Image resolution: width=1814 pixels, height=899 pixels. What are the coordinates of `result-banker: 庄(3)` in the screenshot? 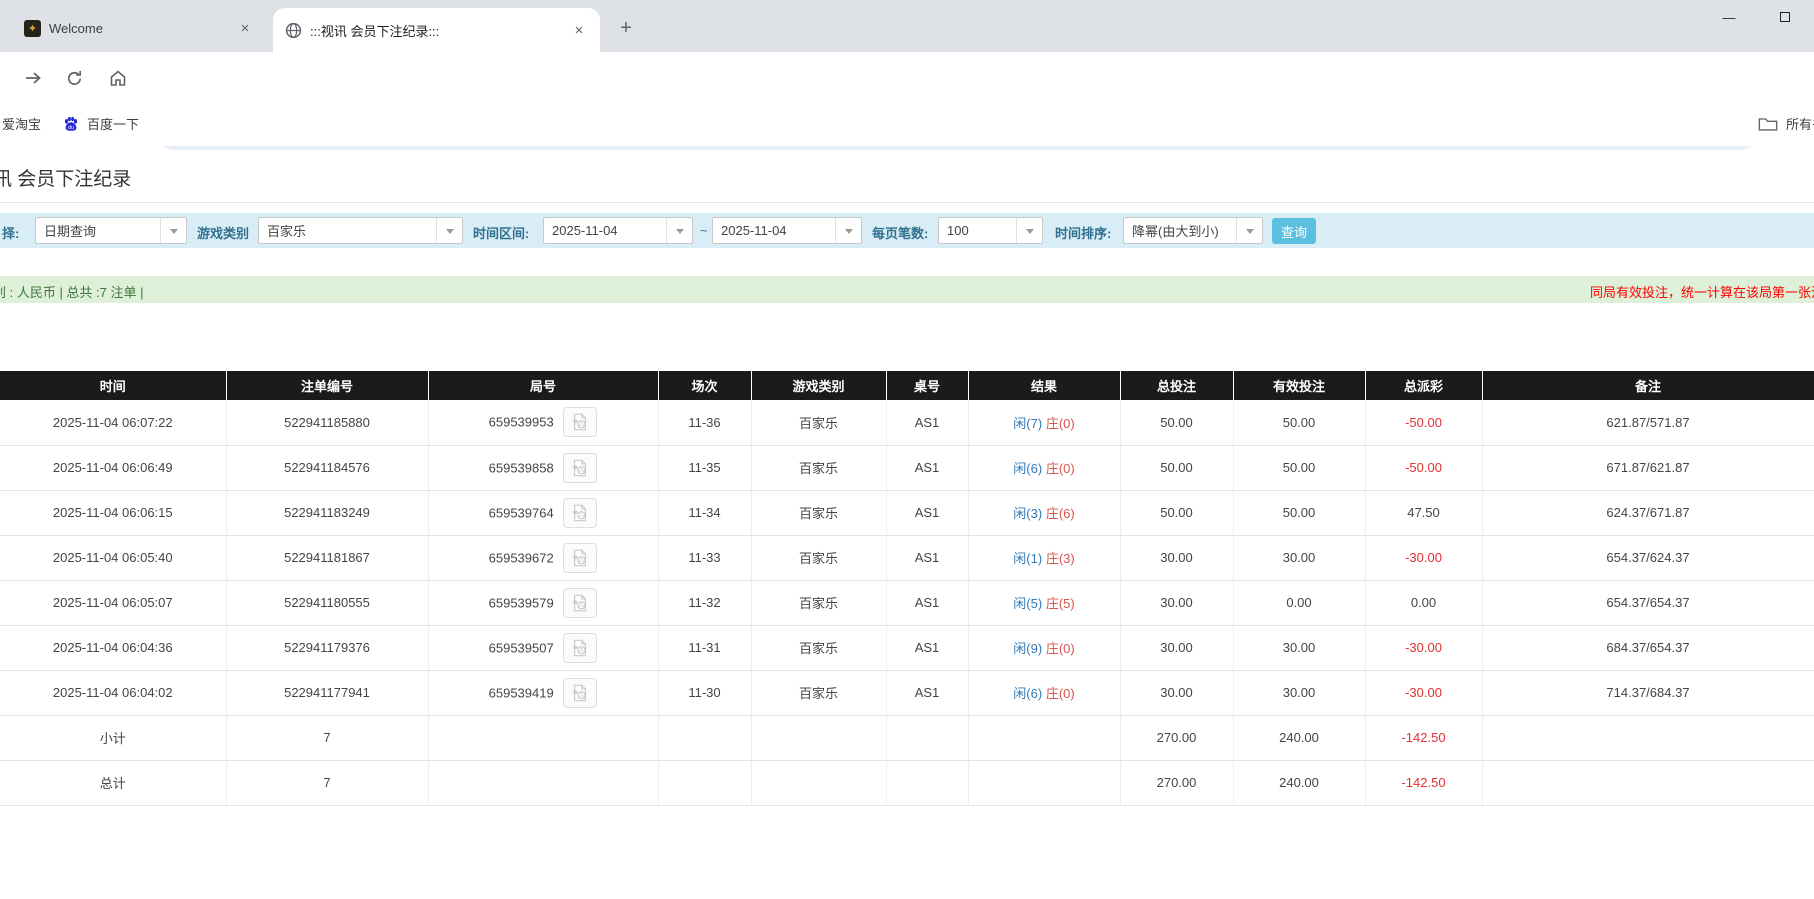 It's located at (1060, 558).